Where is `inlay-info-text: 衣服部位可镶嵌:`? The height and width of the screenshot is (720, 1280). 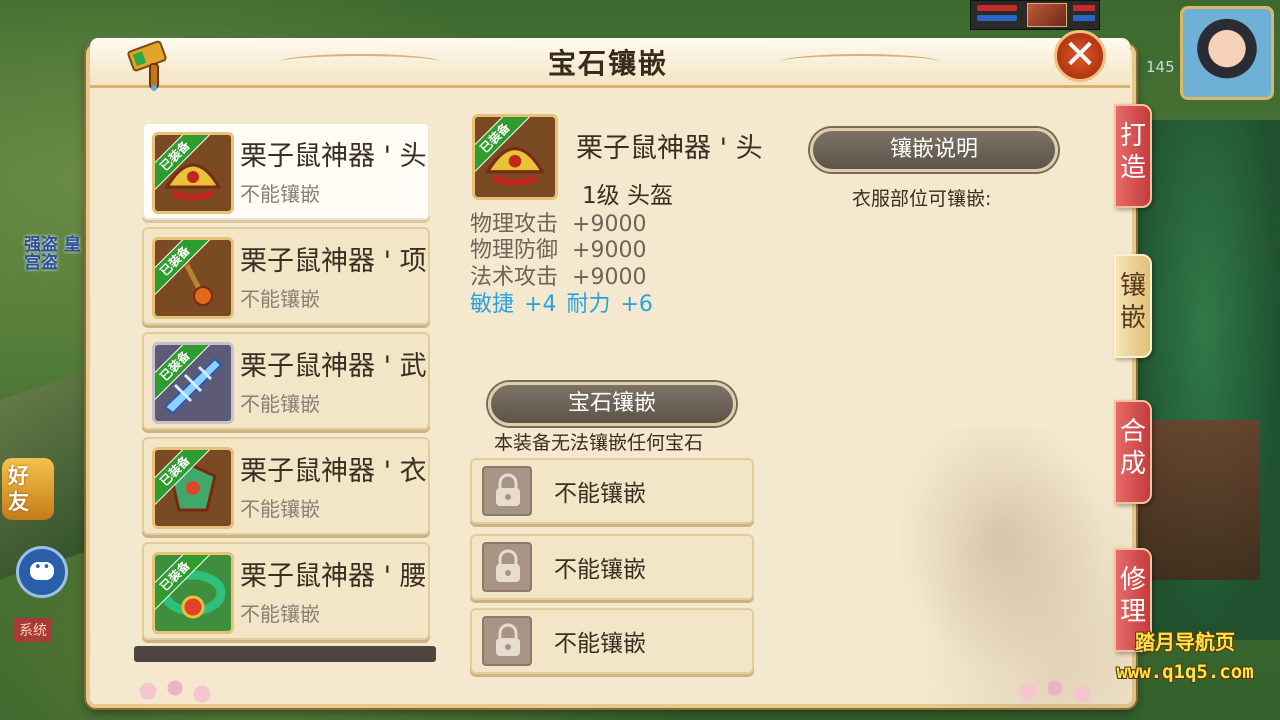
inlay-info-text: 衣服部位可镶嵌: is located at coordinates (922, 199).